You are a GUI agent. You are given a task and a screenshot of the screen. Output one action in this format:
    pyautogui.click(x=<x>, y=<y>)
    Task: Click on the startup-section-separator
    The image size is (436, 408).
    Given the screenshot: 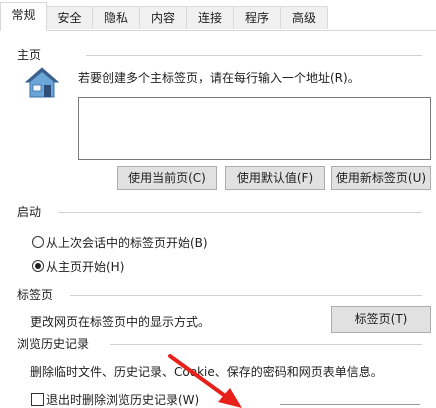 What is the action you would take?
    pyautogui.click(x=240, y=212)
    